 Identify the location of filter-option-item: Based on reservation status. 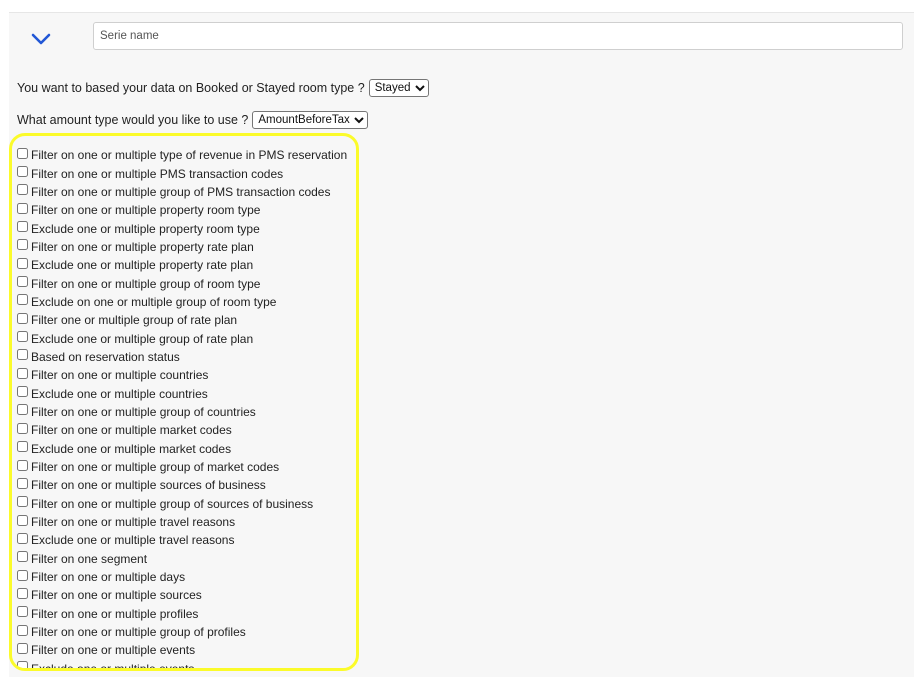
(182, 357).